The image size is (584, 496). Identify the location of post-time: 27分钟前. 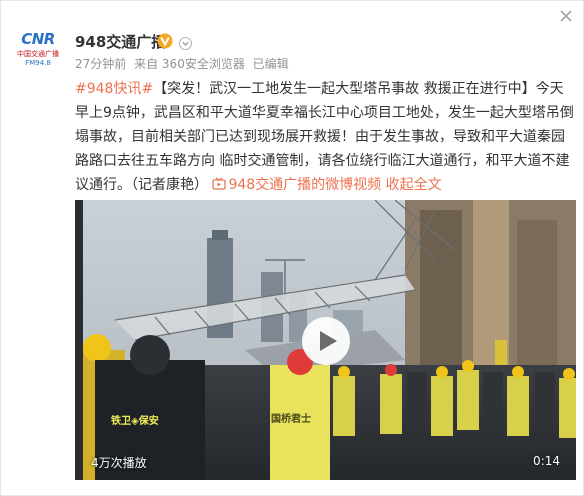
(100, 64).